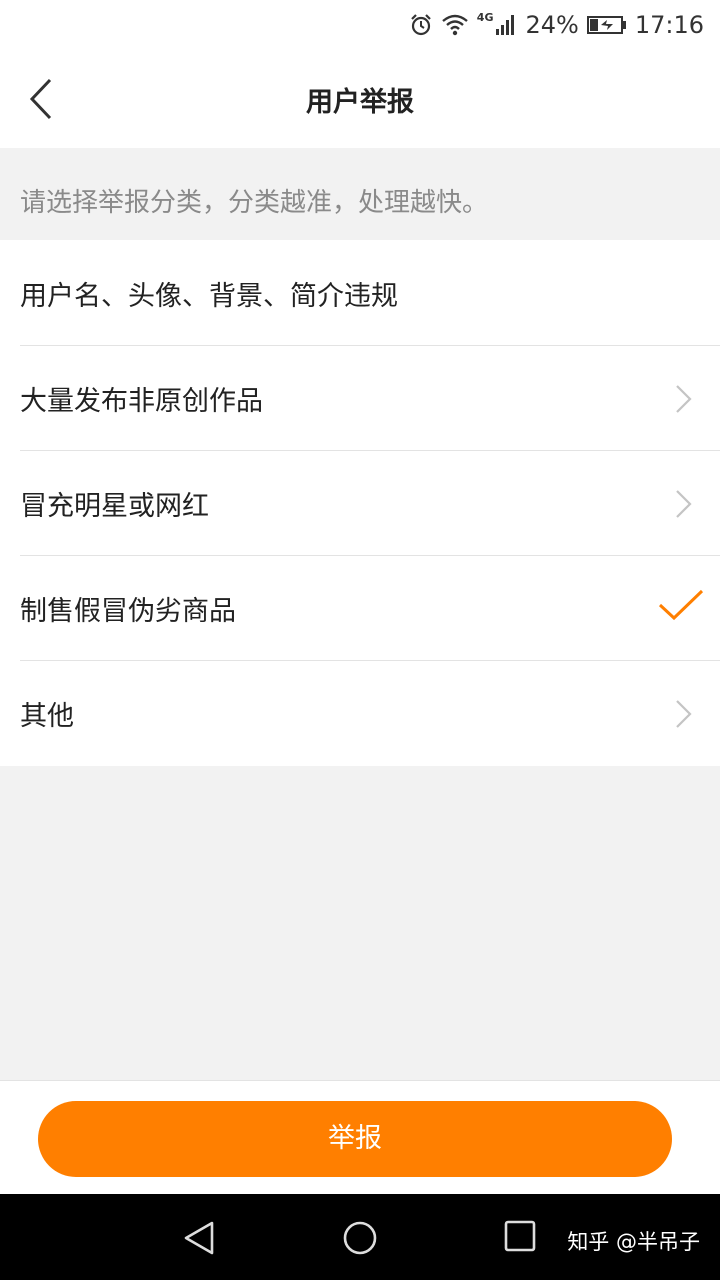  Describe the element at coordinates (669, 25) in the screenshot. I see `clock-time: 17:16` at that location.